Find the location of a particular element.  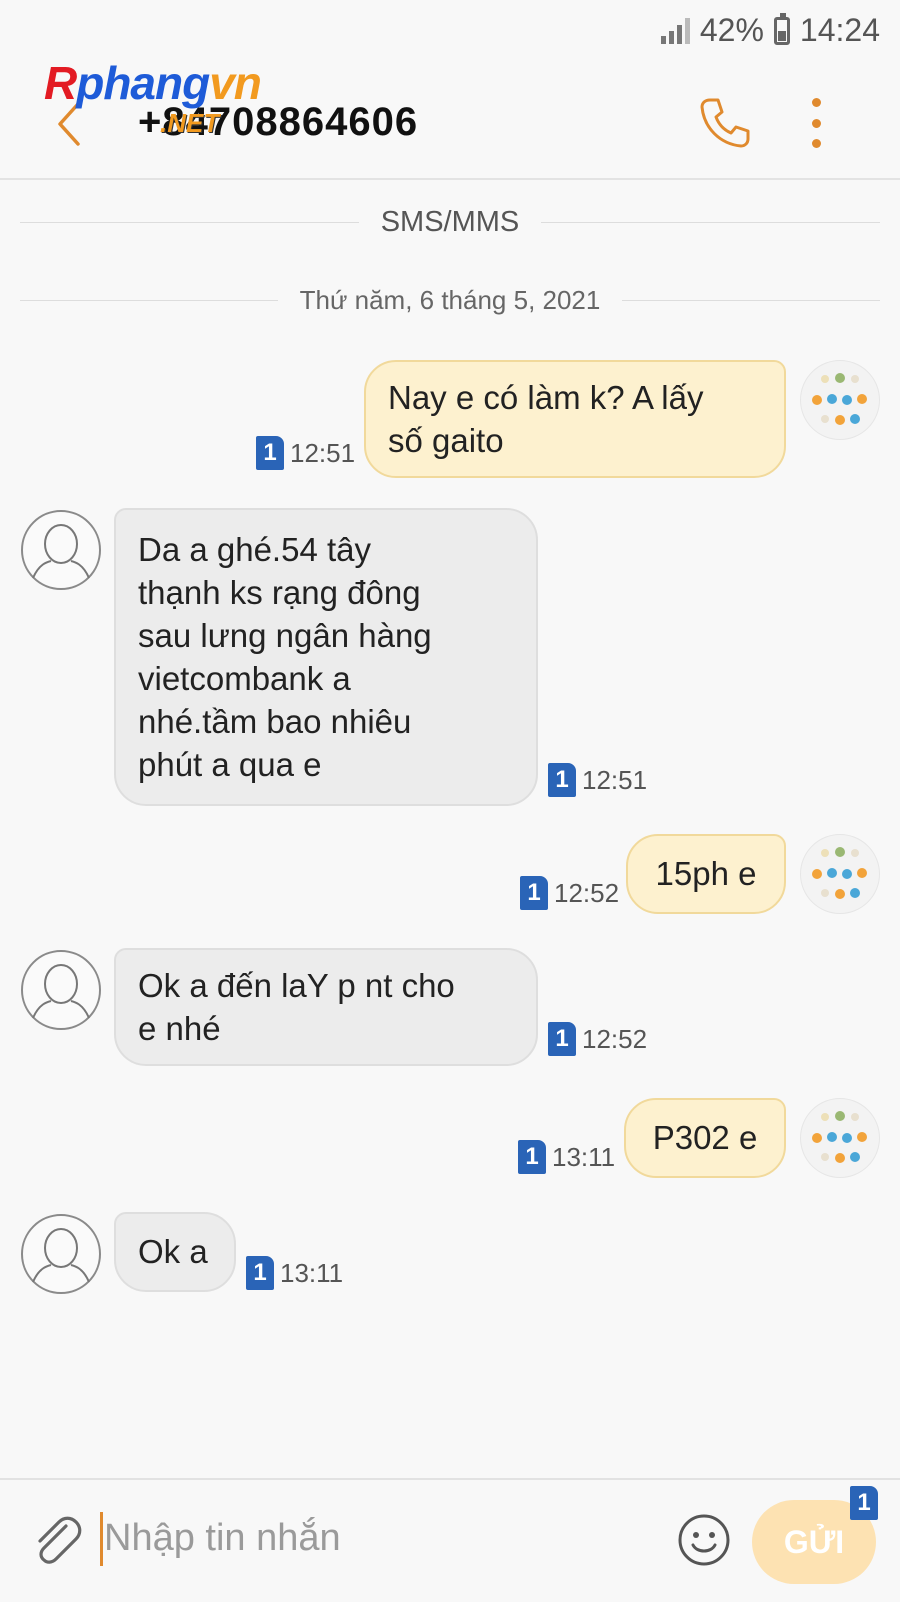

text-cursor is located at coordinates (101, 1539).